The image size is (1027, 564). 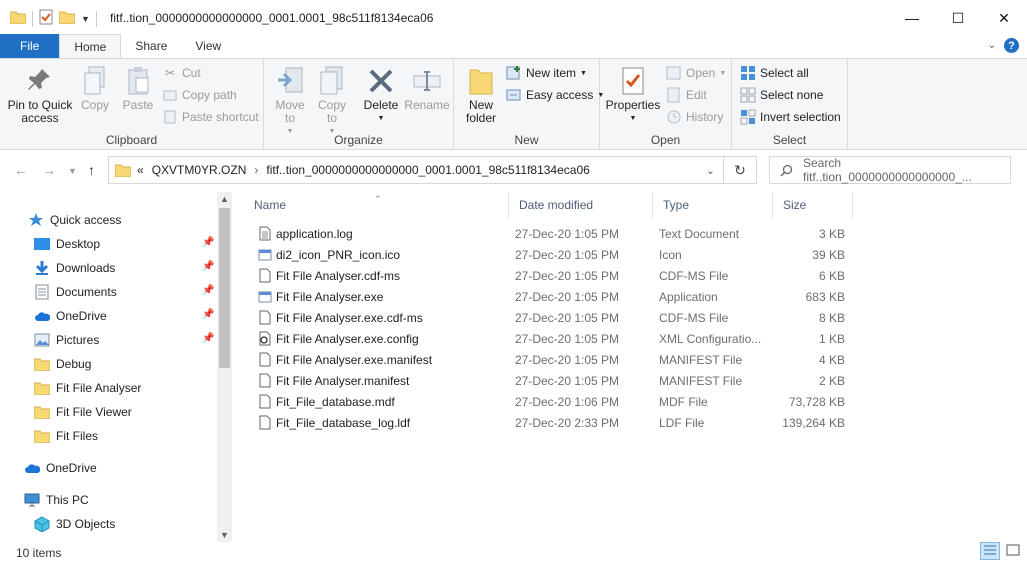 I want to click on nav-onedrive: OneDrive, so click(x=60, y=468).